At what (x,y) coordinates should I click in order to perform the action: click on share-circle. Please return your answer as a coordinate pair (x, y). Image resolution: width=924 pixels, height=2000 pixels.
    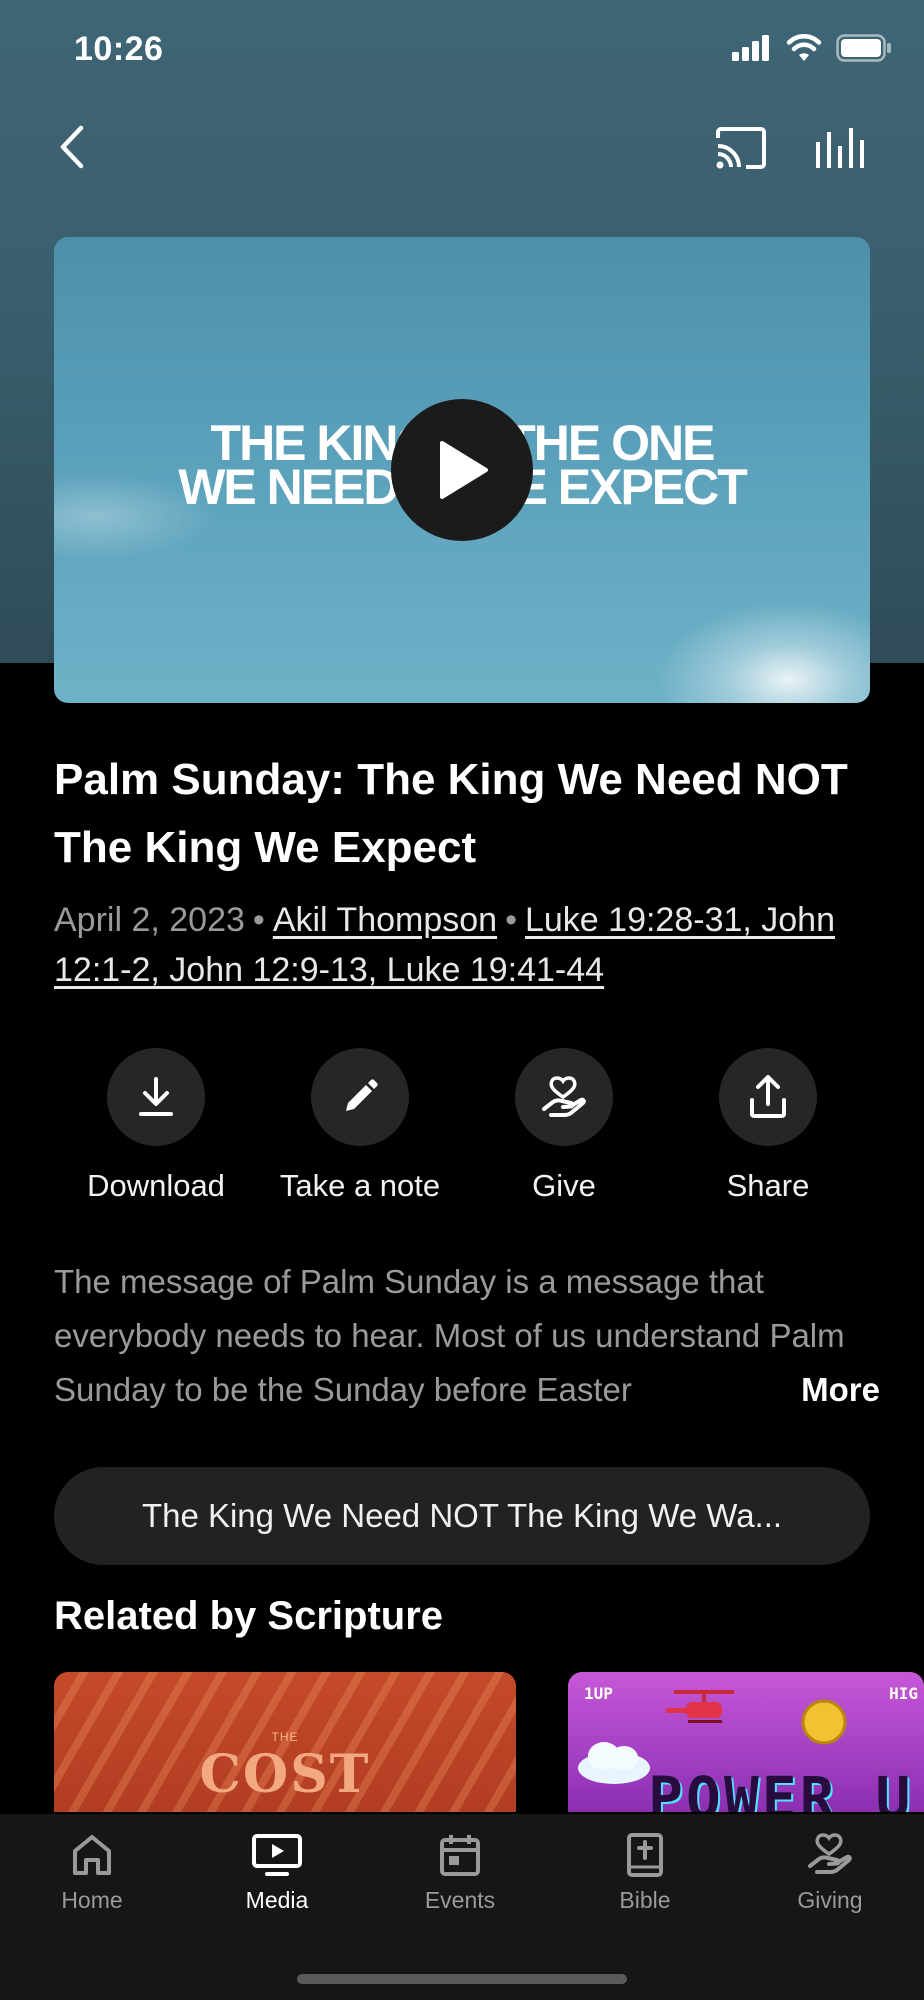
    Looking at the image, I should click on (768, 1097).